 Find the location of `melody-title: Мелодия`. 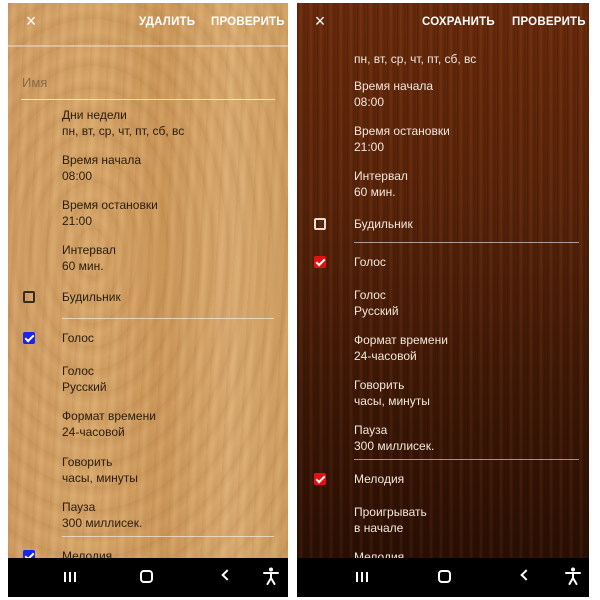

melody-title: Мелодия is located at coordinates (379, 554).